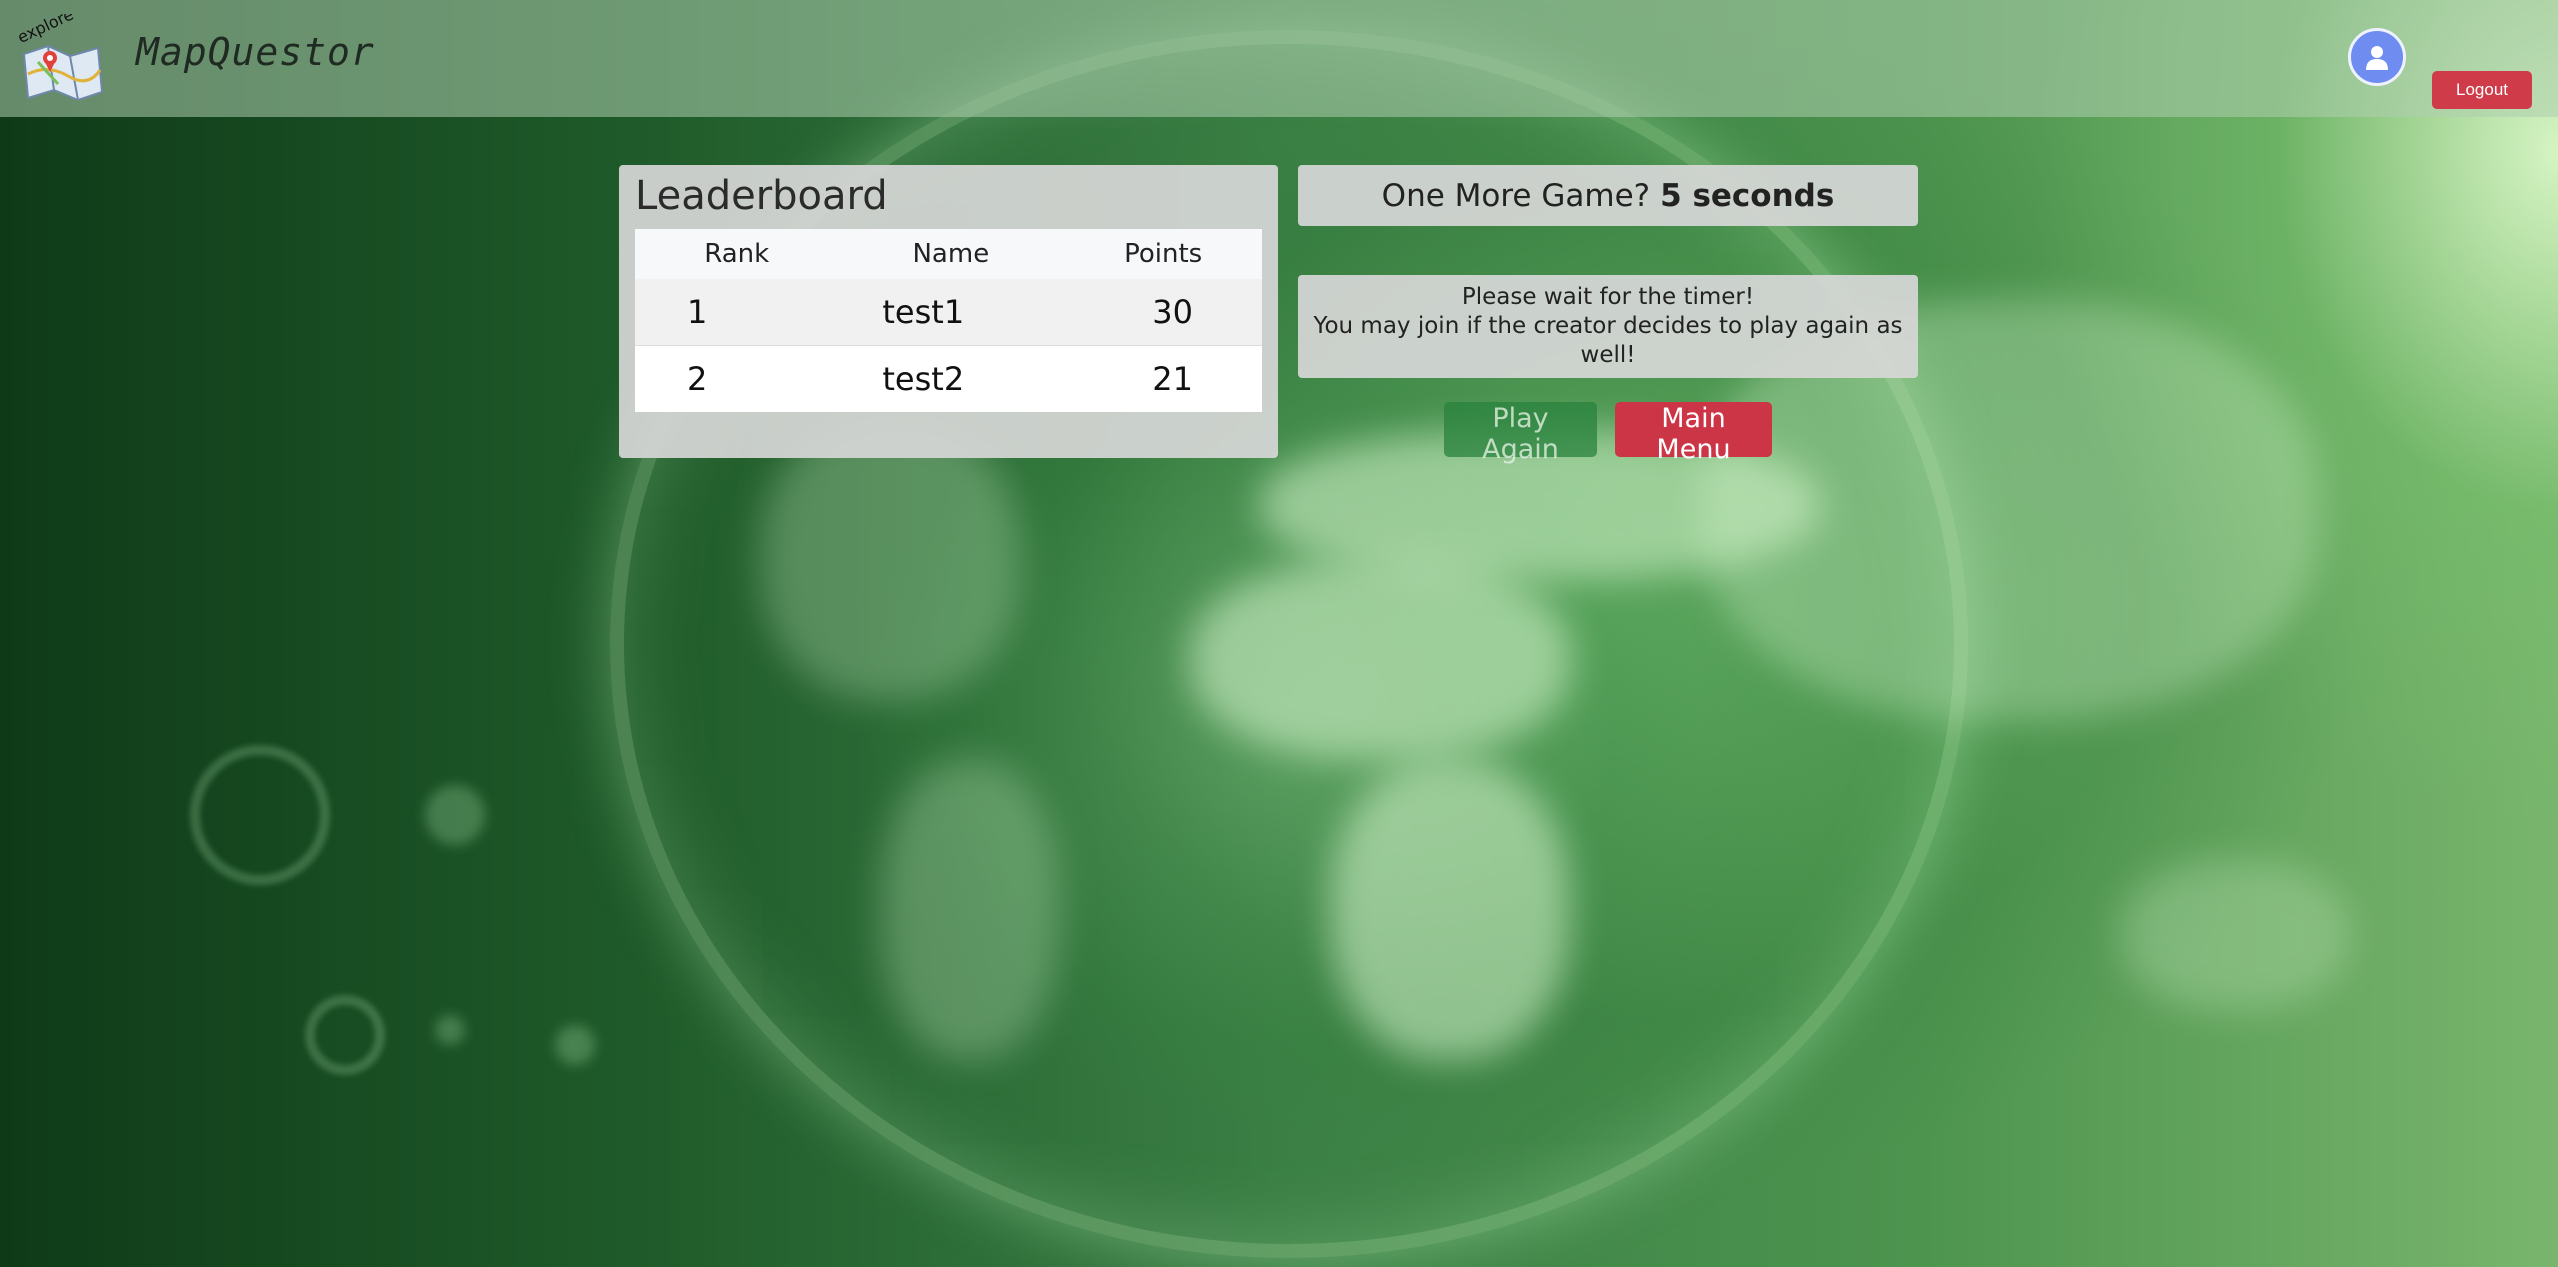 Image resolution: width=2558 pixels, height=1267 pixels. I want to click on leaderboard-title: Leaderboard, so click(761, 196).